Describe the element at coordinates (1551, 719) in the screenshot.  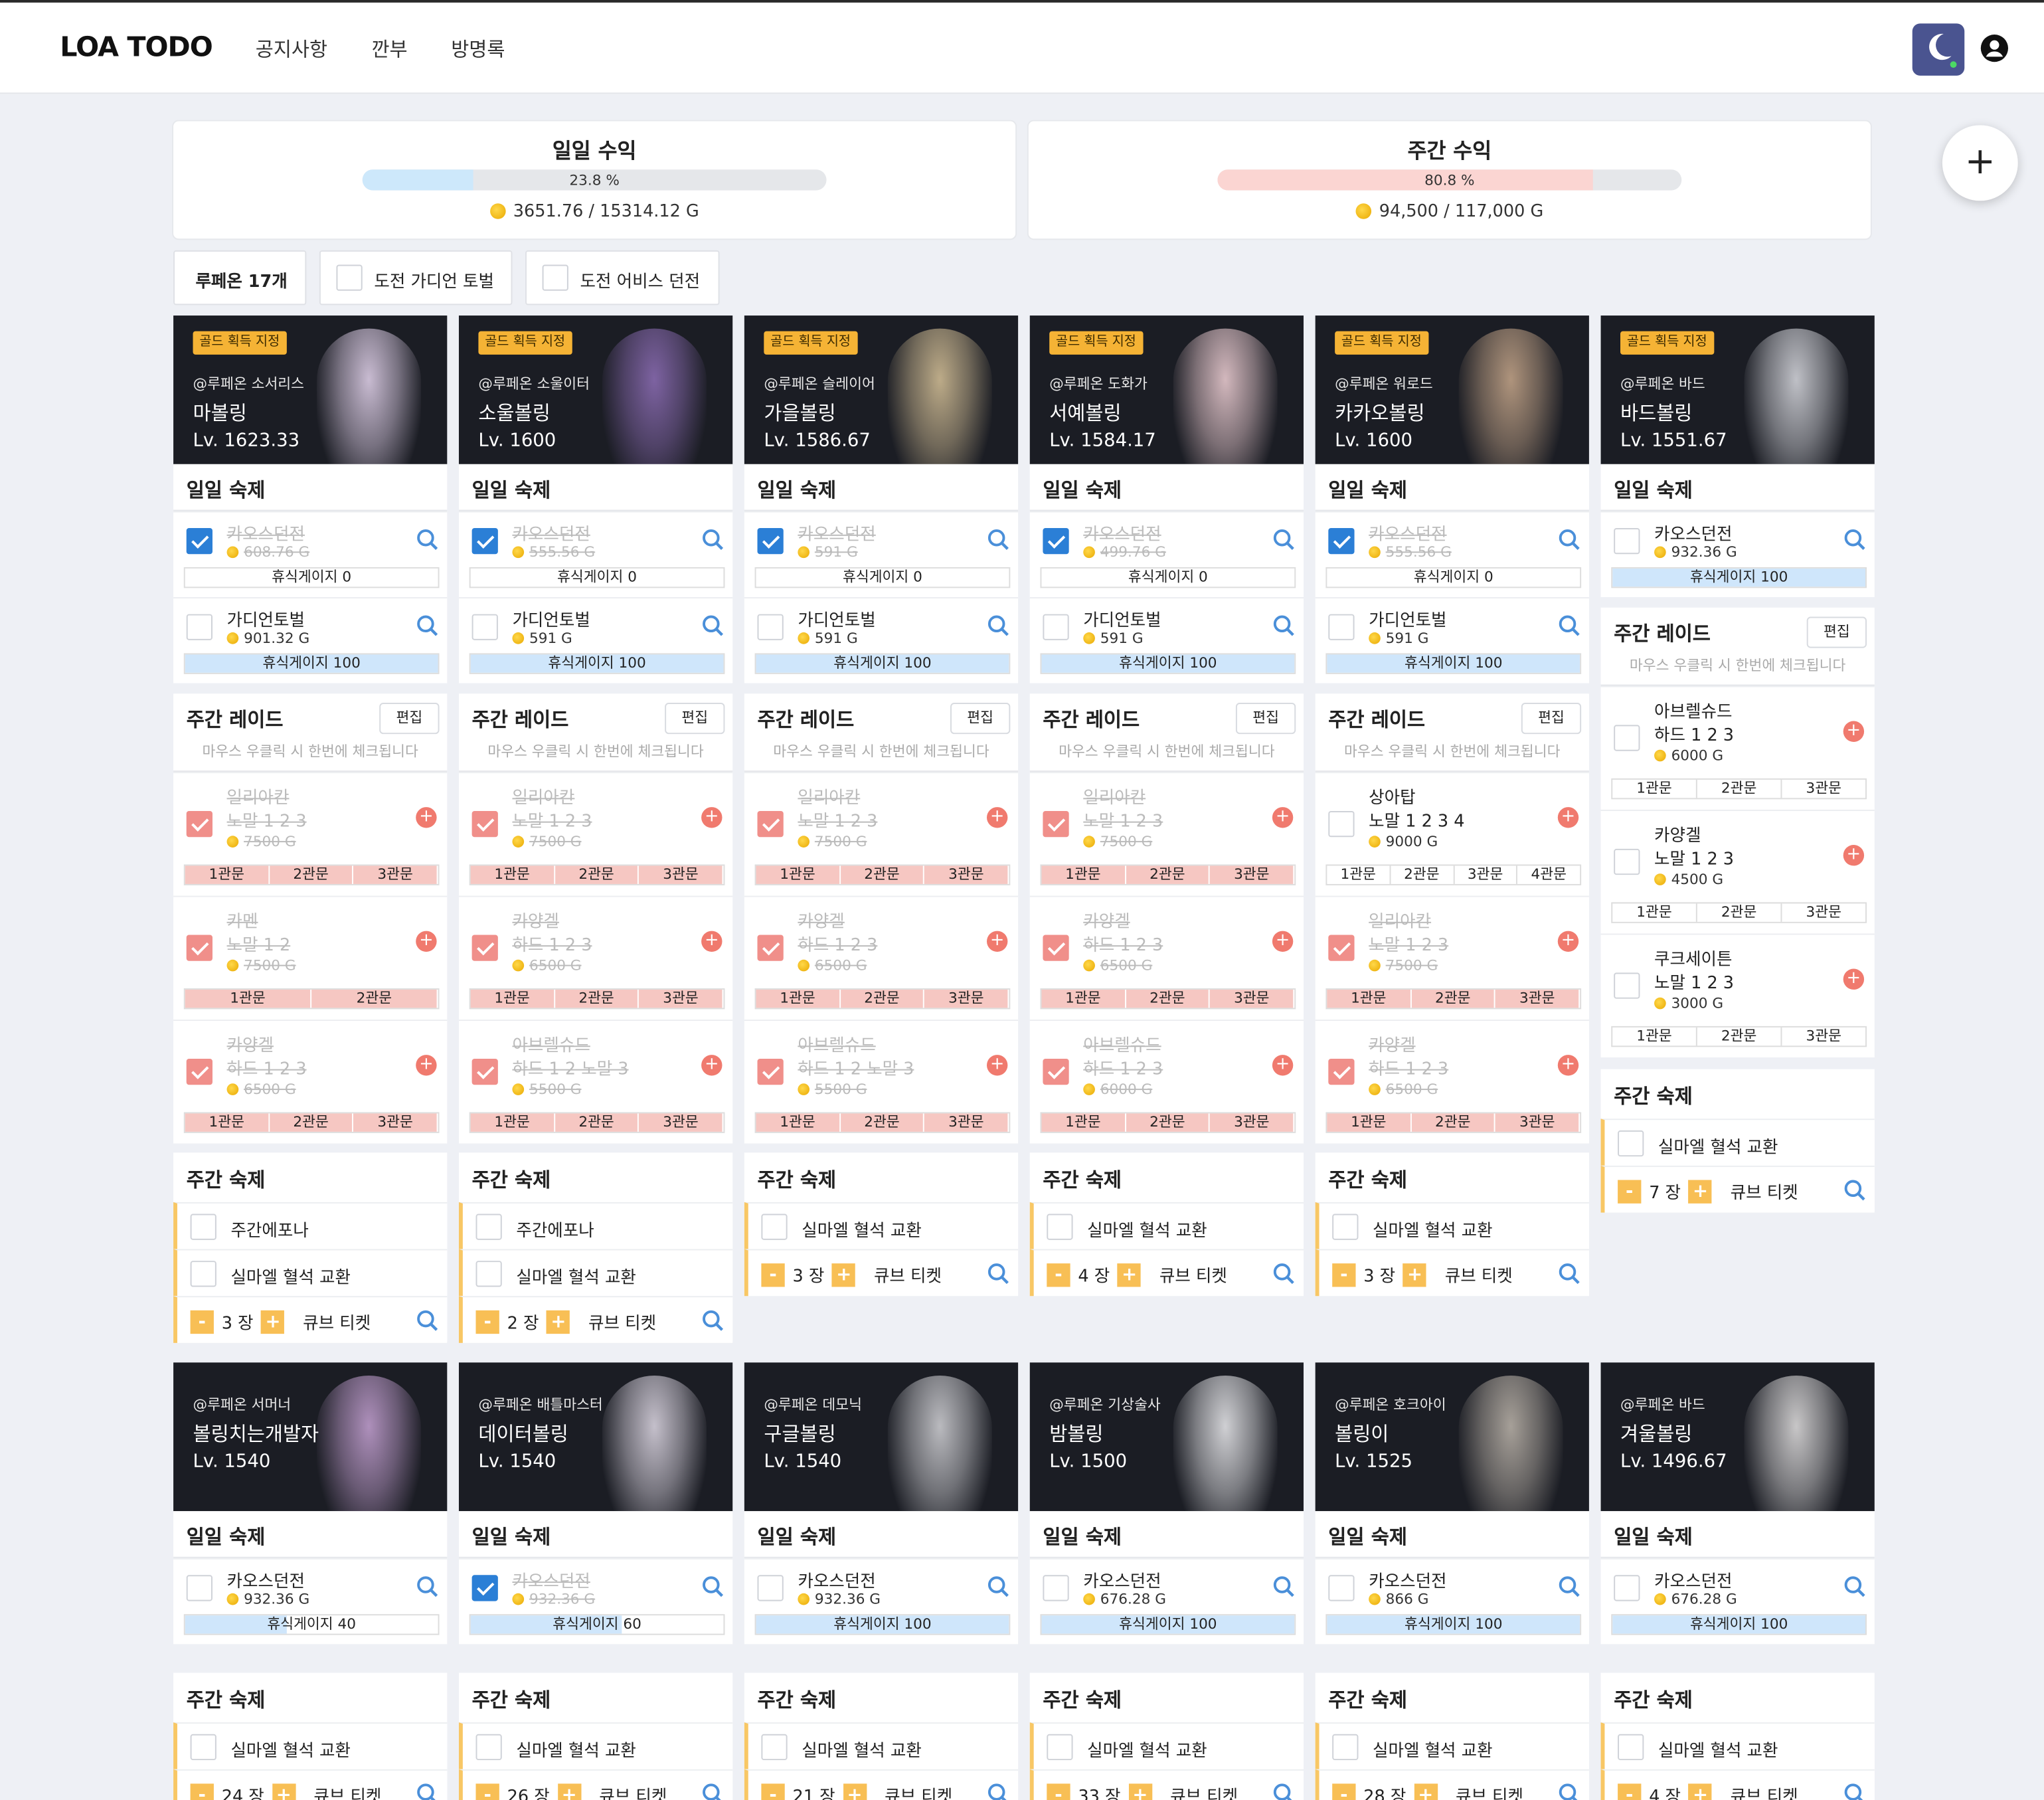
I see `edit-button: 편집` at that location.